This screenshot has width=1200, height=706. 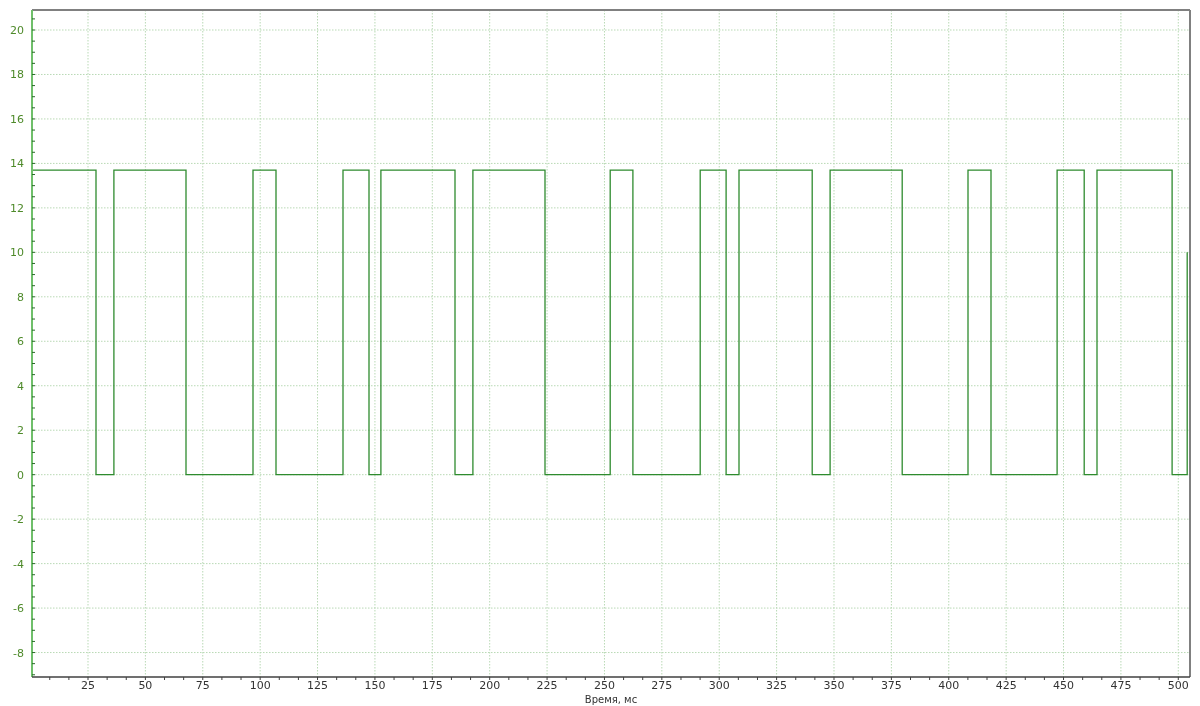 I want to click on x-tick-label: 300, so click(x=719, y=685).